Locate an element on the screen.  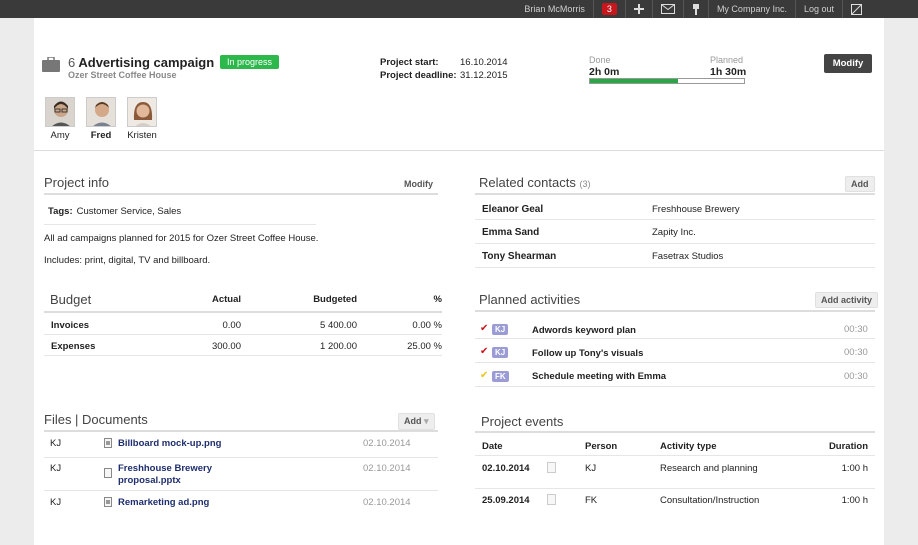
chart-icon is located at coordinates (856, 9).